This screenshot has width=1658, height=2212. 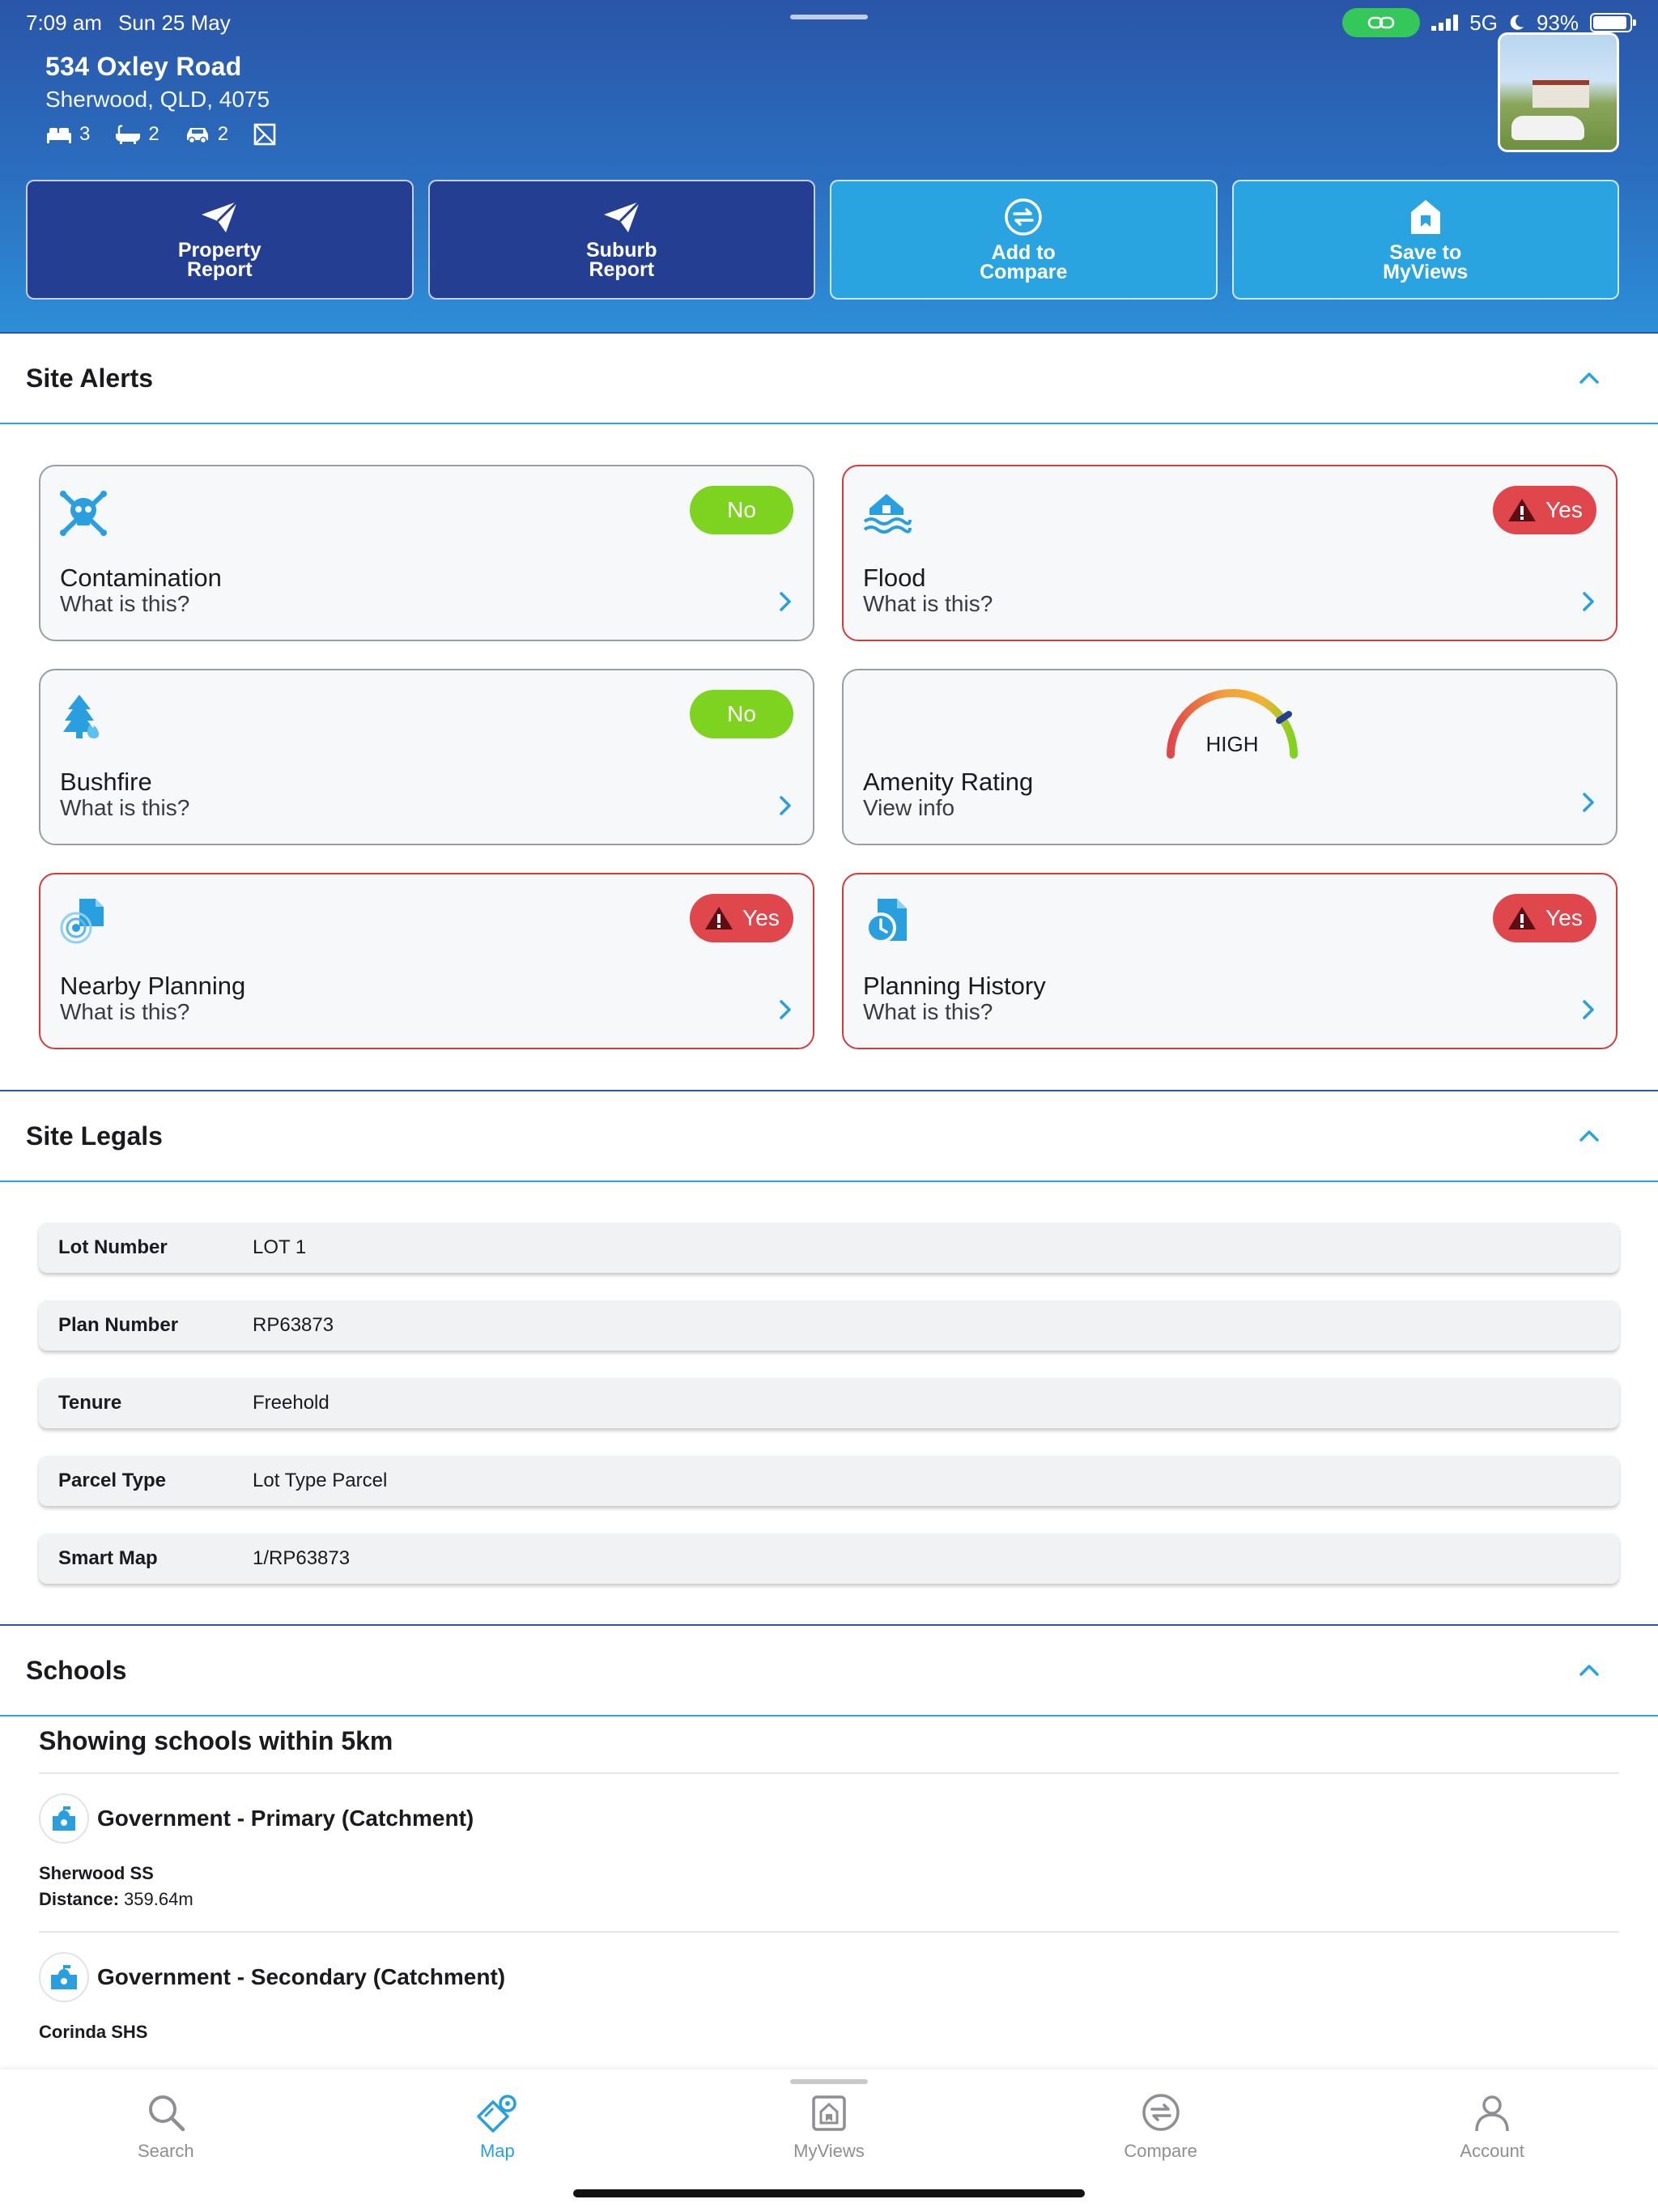 I want to click on legal-key: Smart Map, so click(x=108, y=1558).